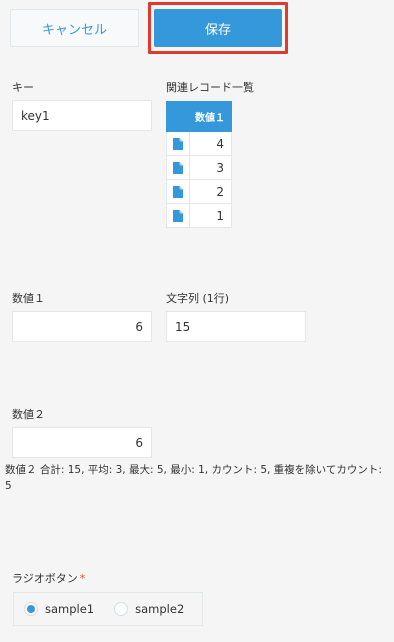 The height and width of the screenshot is (642, 394). I want to click on key-field-label: キー, so click(23, 87).